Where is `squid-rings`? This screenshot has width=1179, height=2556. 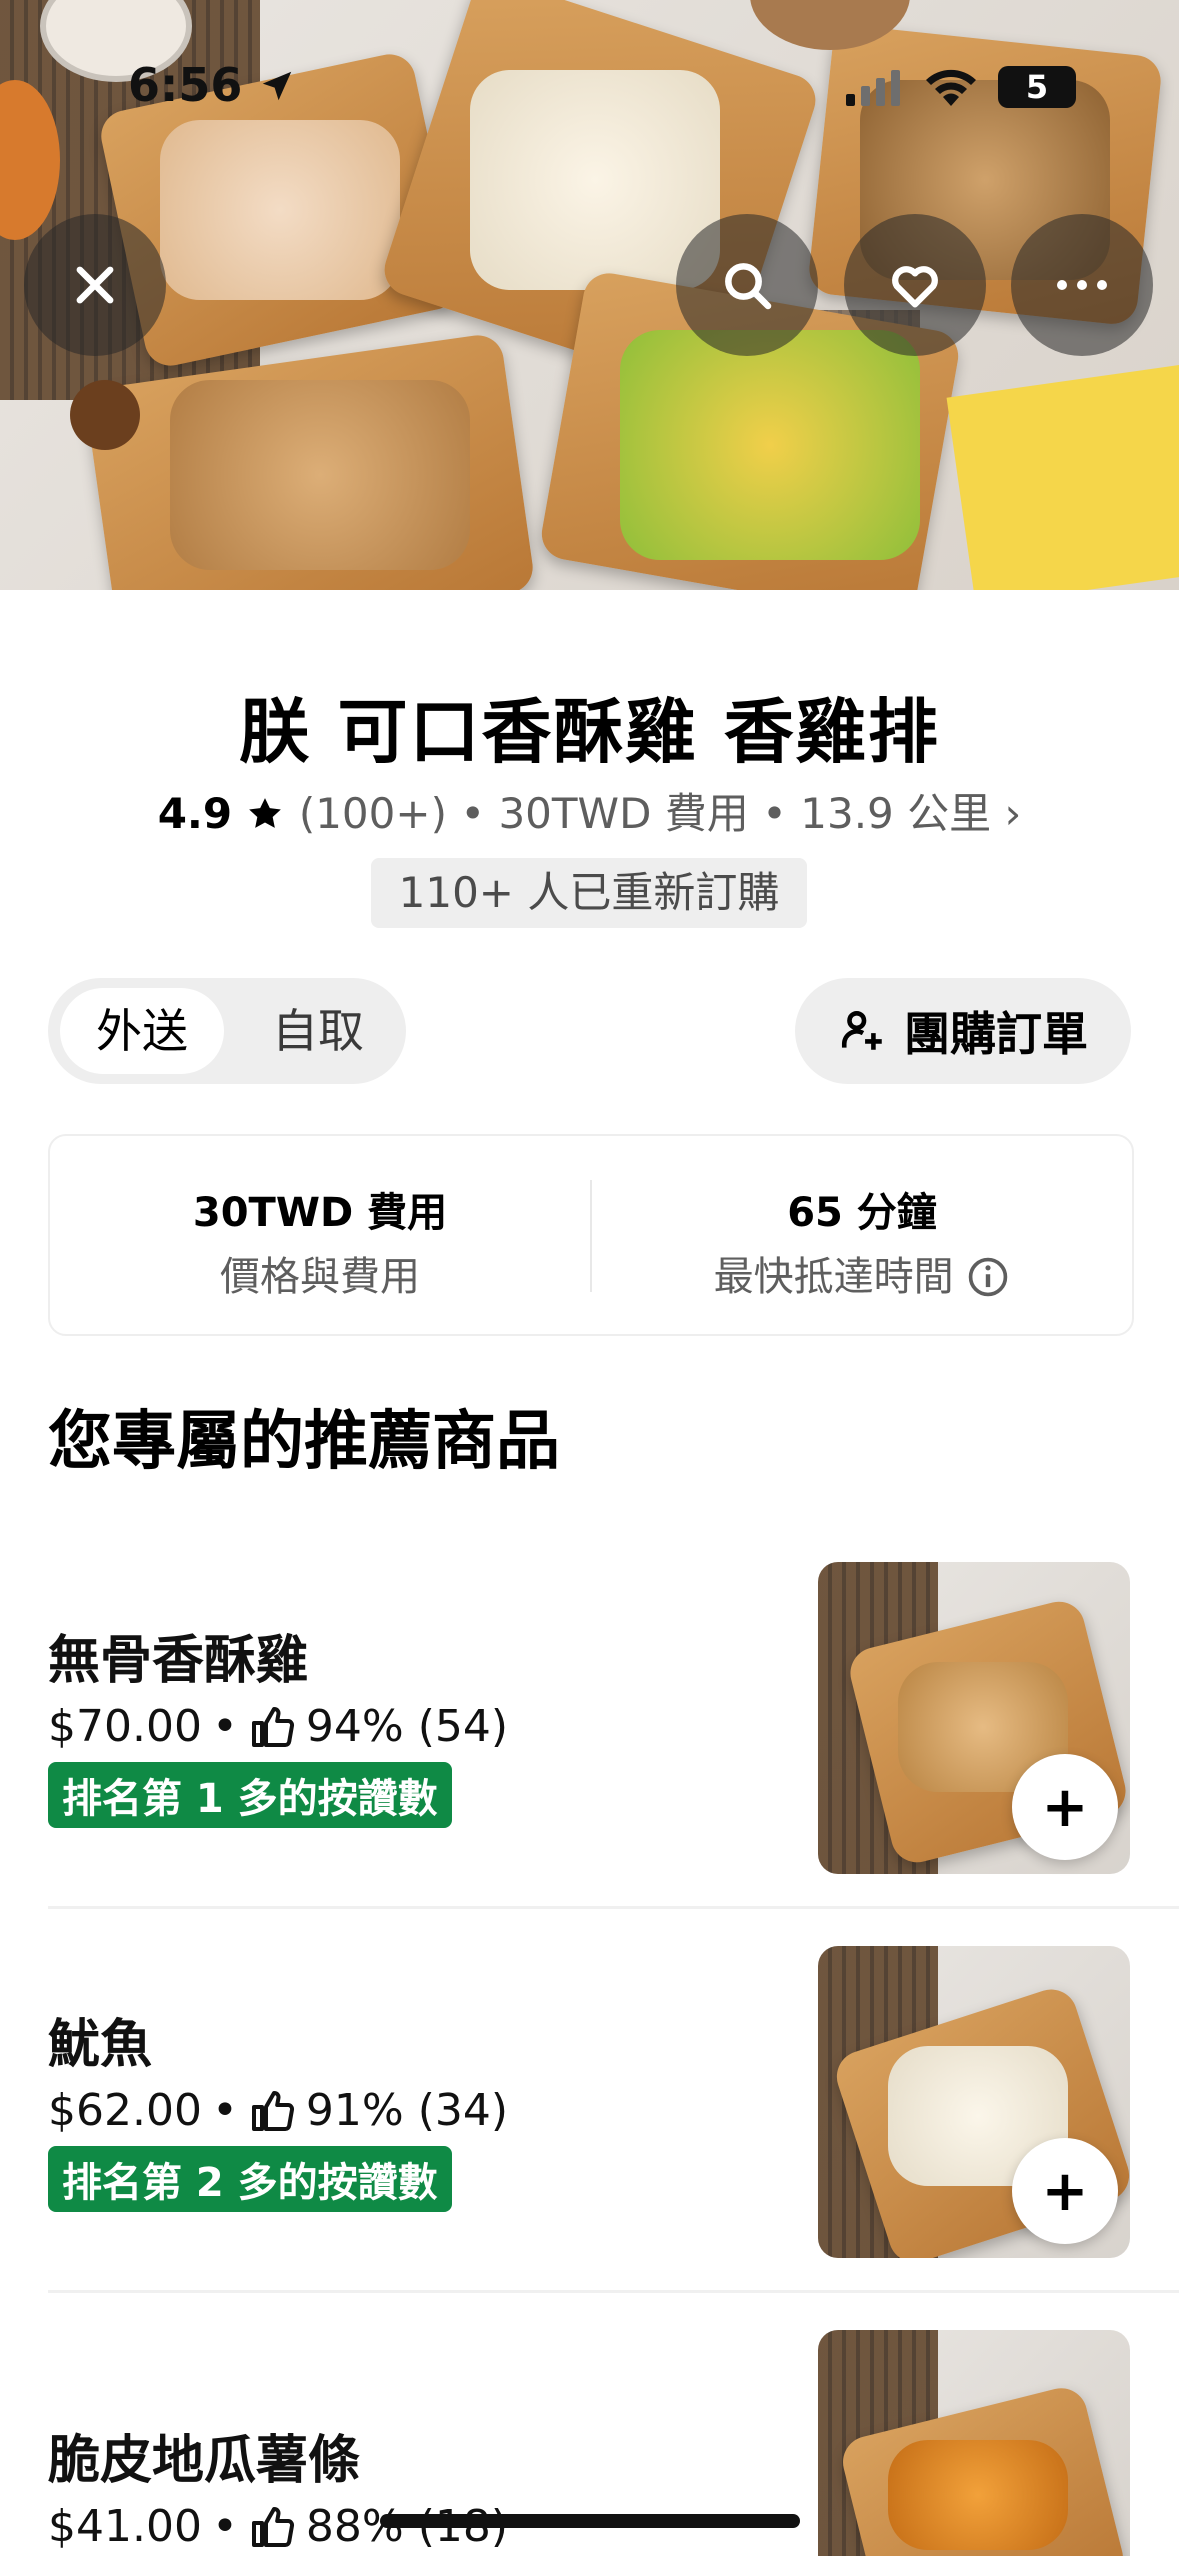
squid-rings is located at coordinates (280, 210).